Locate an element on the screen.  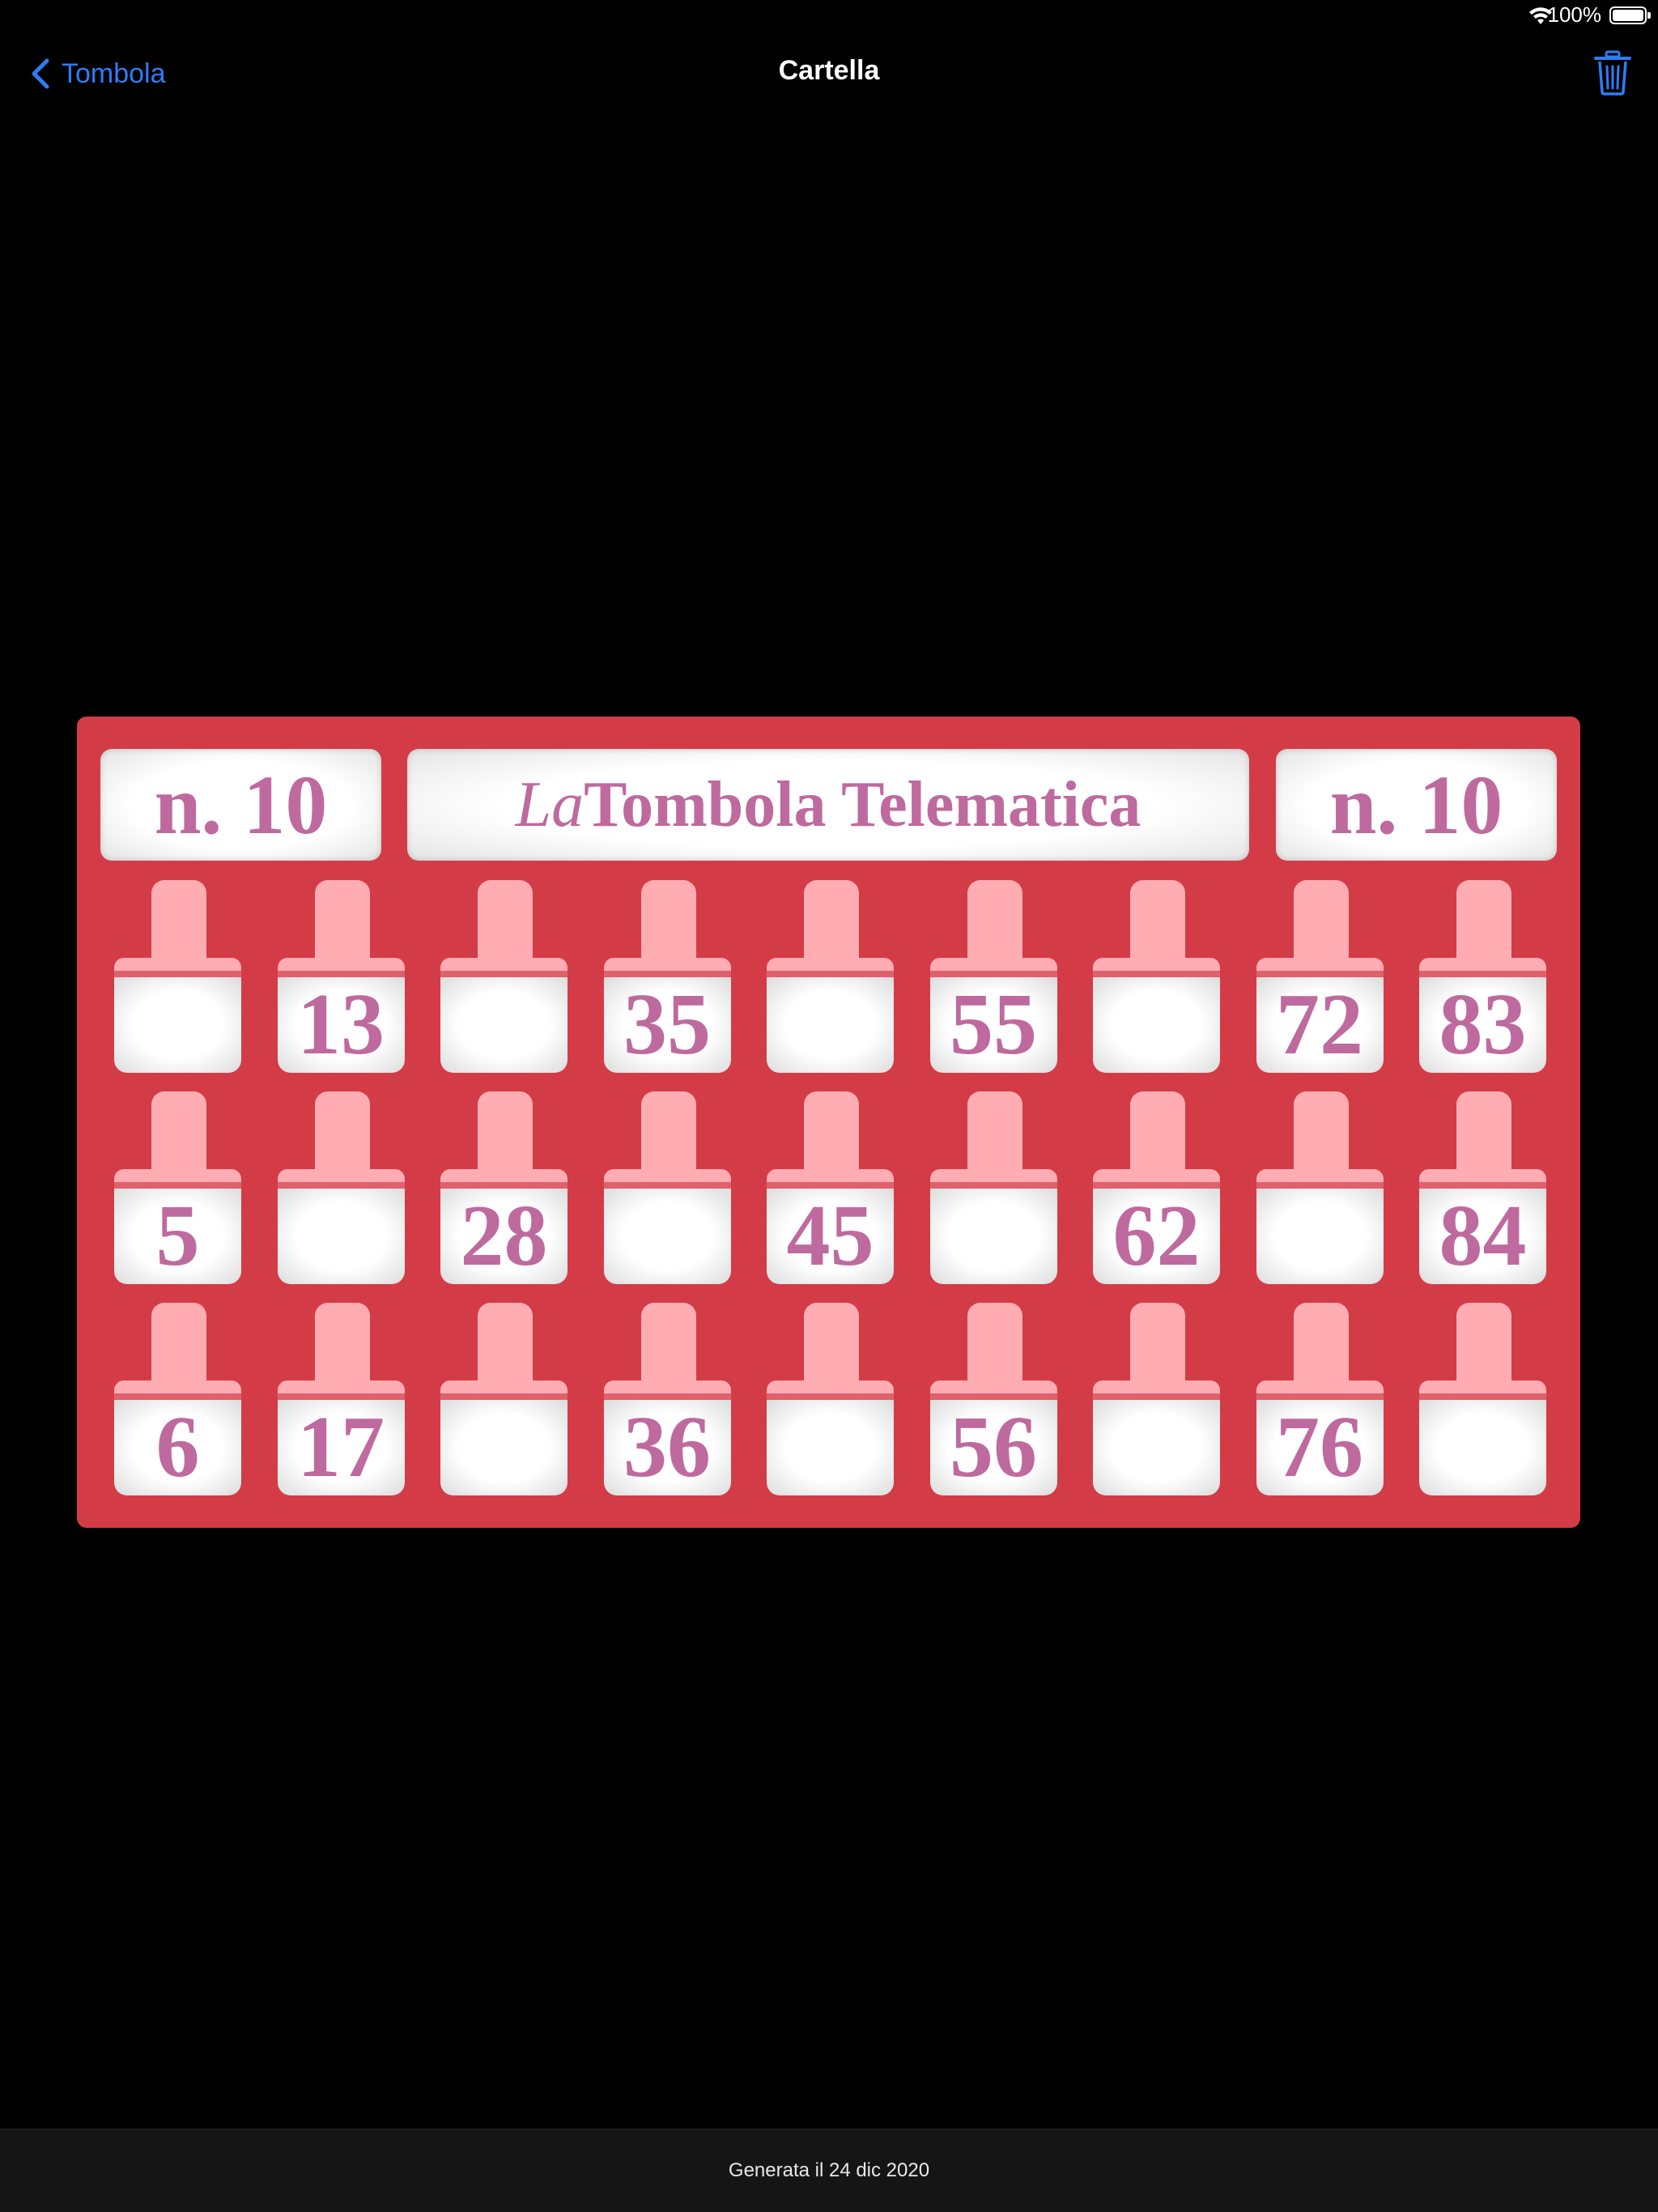
cell-number: 5 is located at coordinates (177, 1237).